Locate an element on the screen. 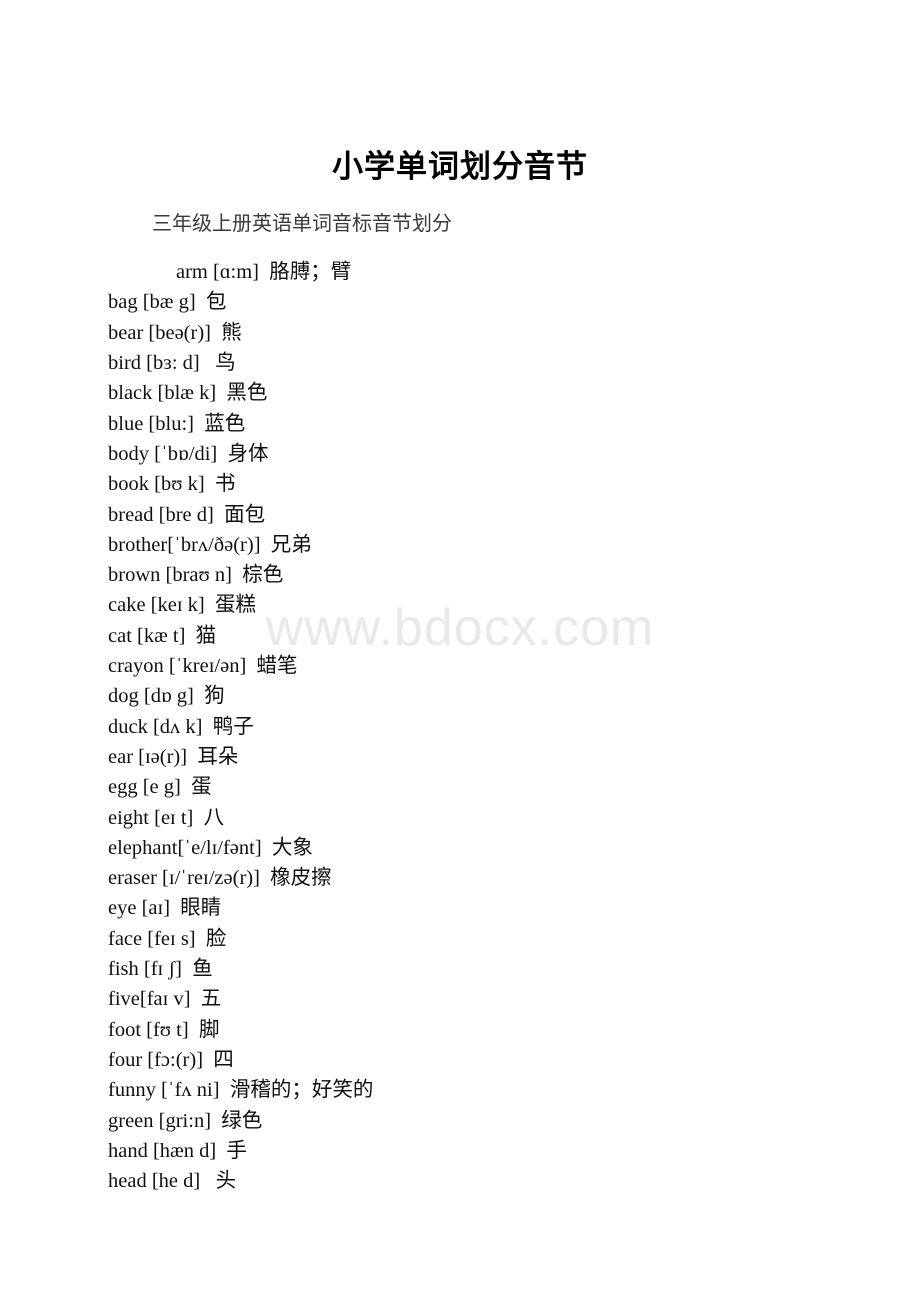 The width and height of the screenshot is (920, 1302). vocabulary-entry: blue [blu:] 蓝色 is located at coordinates (177, 423).